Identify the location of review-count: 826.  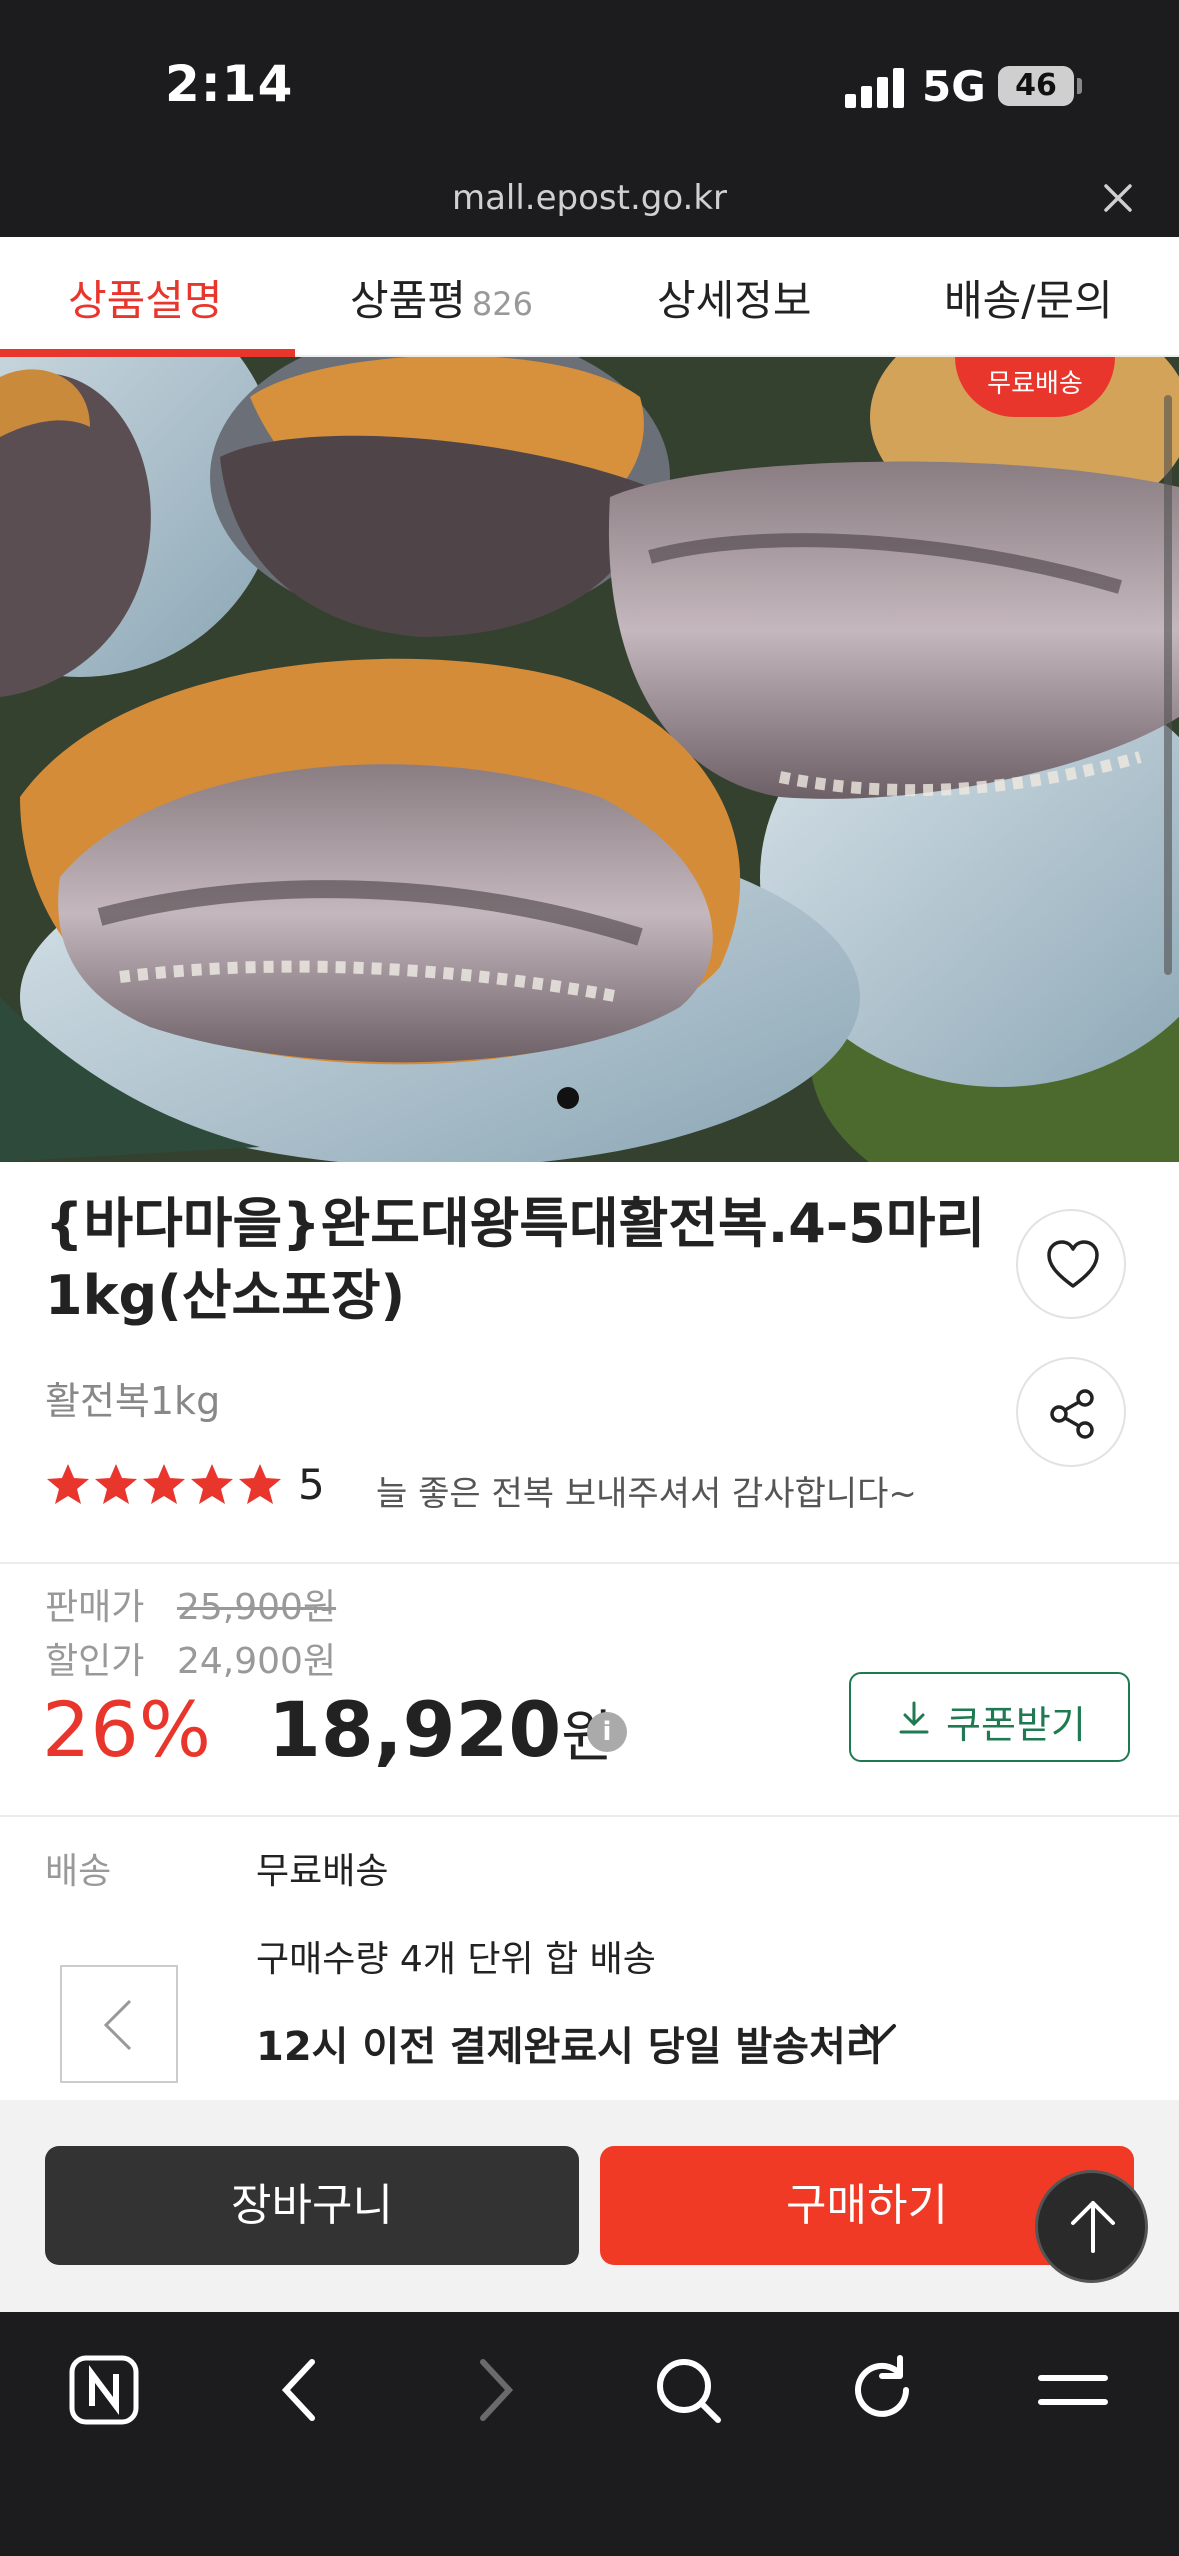
(502, 304).